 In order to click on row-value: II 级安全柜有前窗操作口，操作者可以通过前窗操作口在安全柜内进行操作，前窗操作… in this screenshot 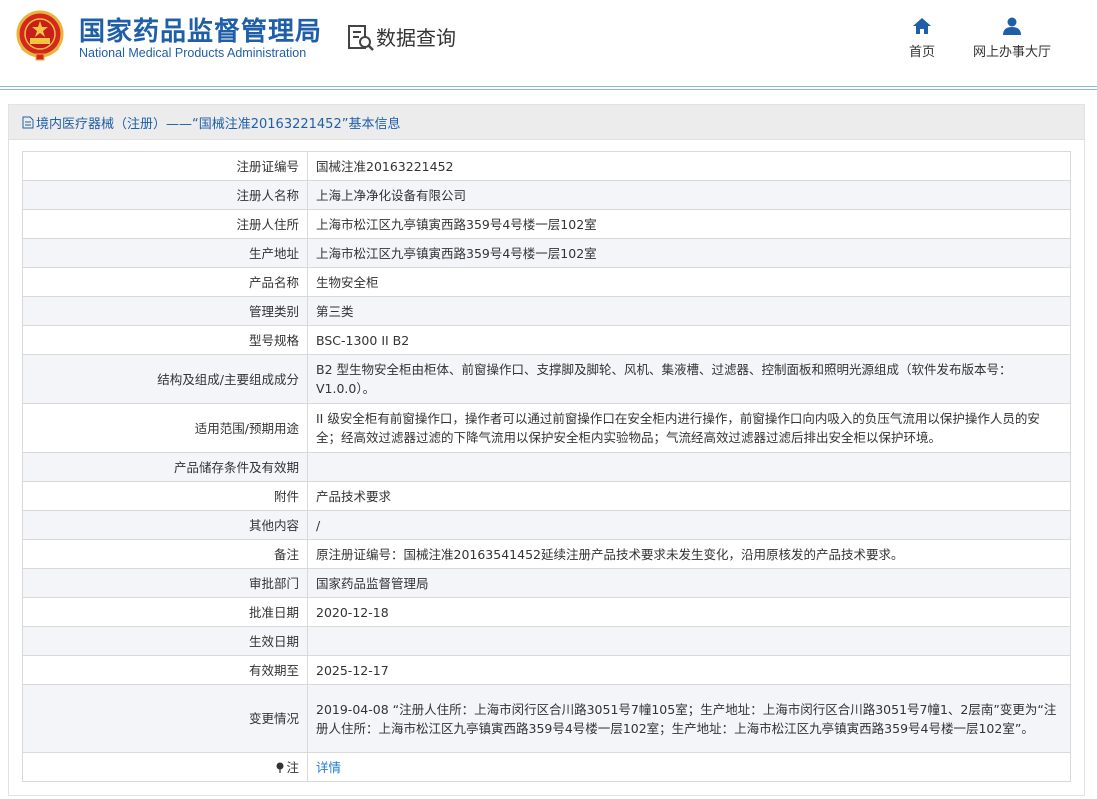, I will do `click(689, 428)`.